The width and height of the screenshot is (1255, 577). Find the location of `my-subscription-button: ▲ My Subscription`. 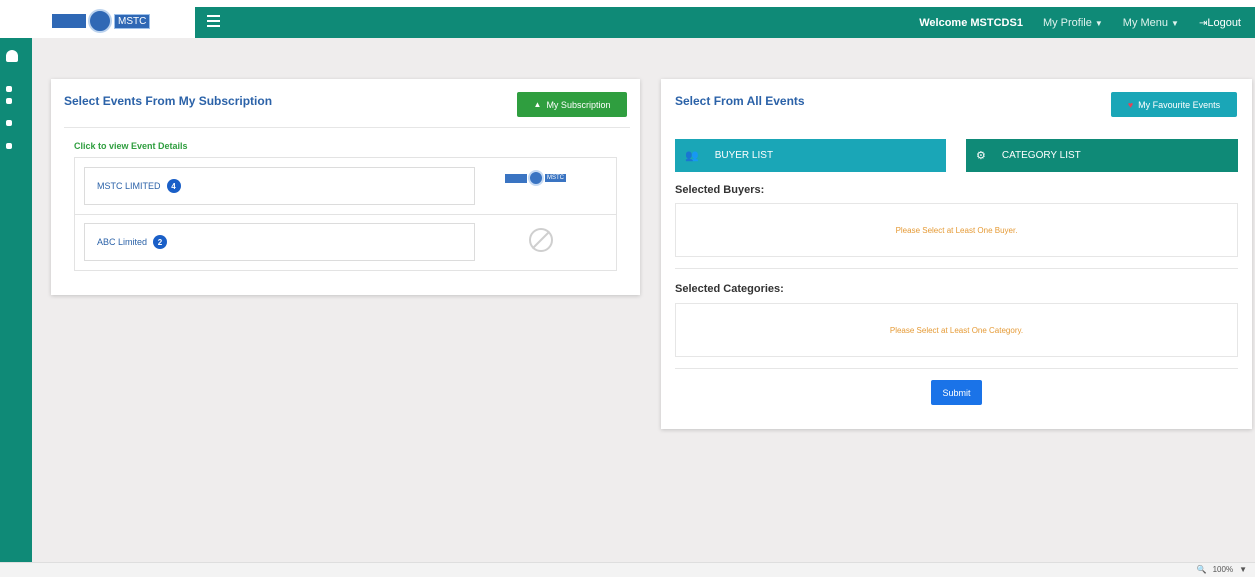

my-subscription-button: ▲ My Subscription is located at coordinates (572, 104).